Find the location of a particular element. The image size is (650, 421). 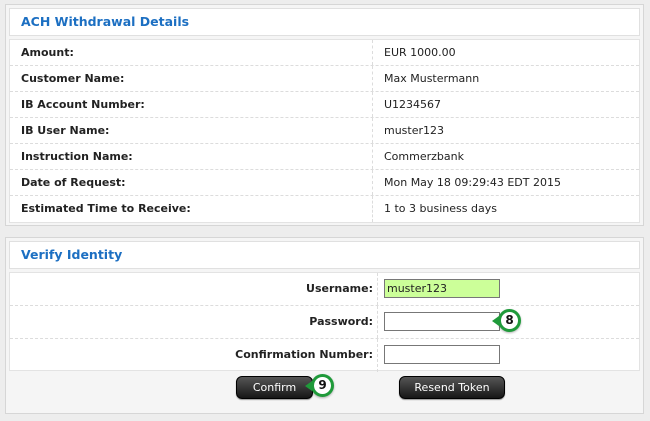

detail-value: Mon May 18 09:29:43 EDT 2015 is located at coordinates (472, 182).